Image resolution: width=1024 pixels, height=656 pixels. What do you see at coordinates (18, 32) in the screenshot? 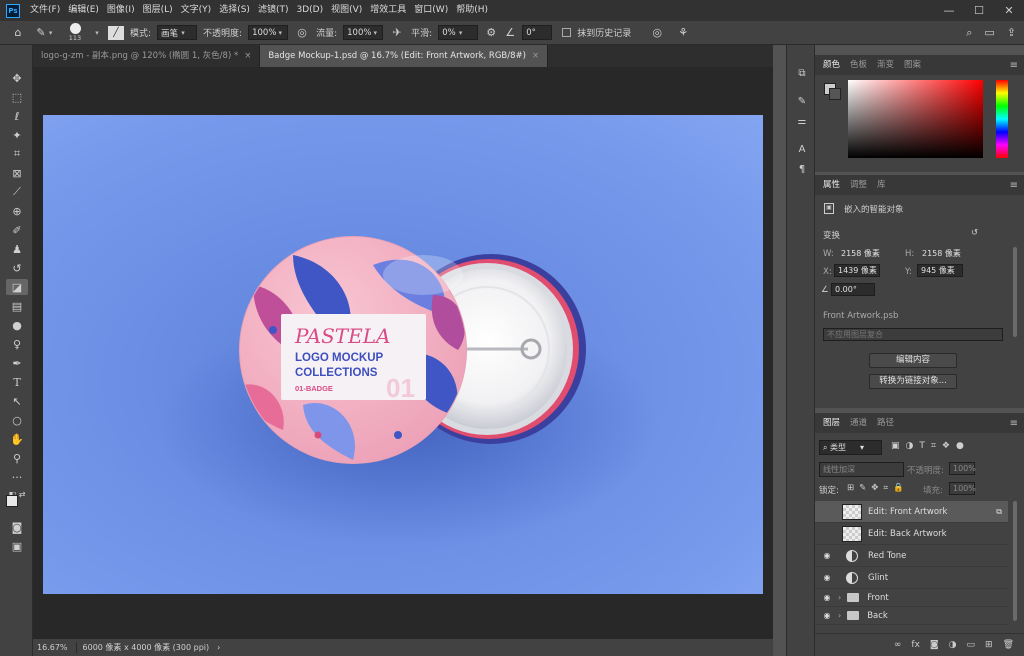
I see `home-icon: ⌂` at bounding box center [18, 32].